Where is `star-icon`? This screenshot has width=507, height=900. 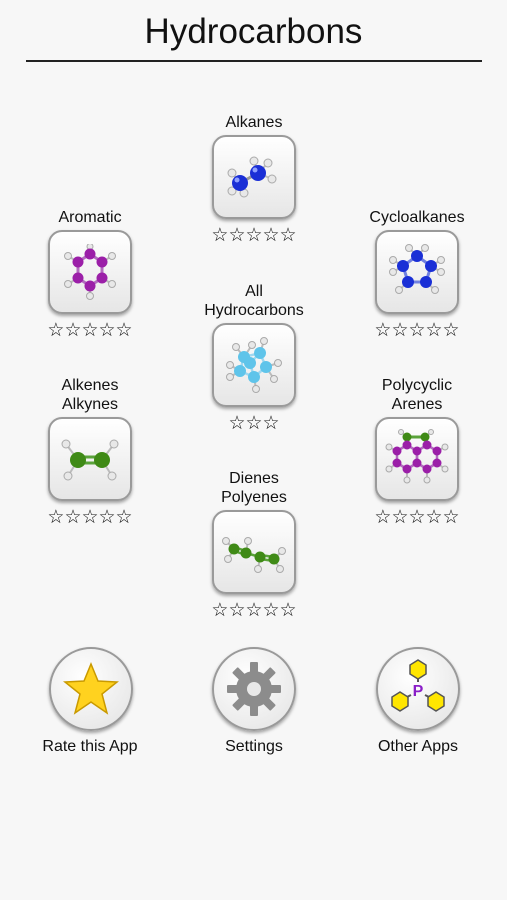 star-icon is located at coordinates (91, 688).